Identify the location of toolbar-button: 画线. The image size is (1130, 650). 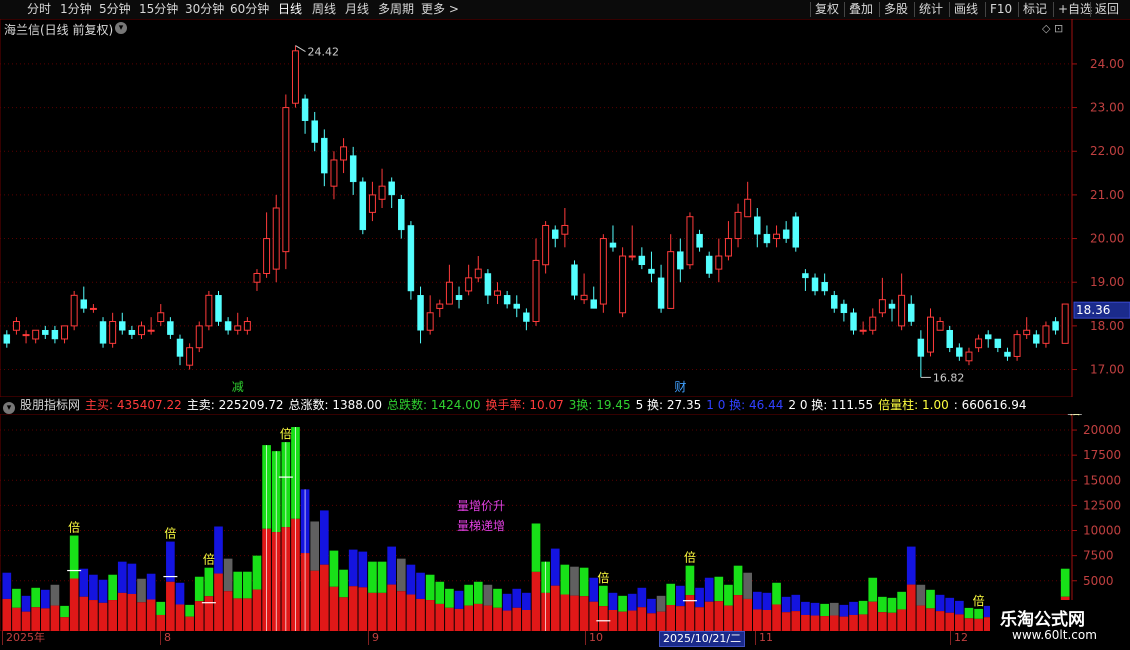
(966, 9).